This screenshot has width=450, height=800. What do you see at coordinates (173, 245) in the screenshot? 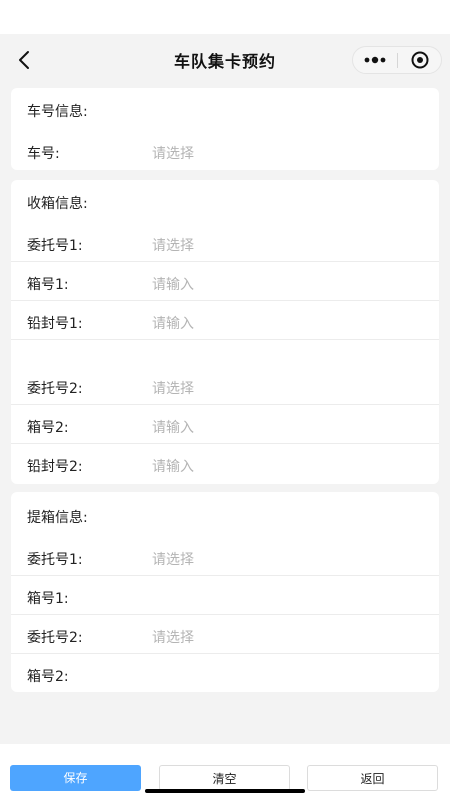
I see `receive-order1-select: 请选择` at bounding box center [173, 245].